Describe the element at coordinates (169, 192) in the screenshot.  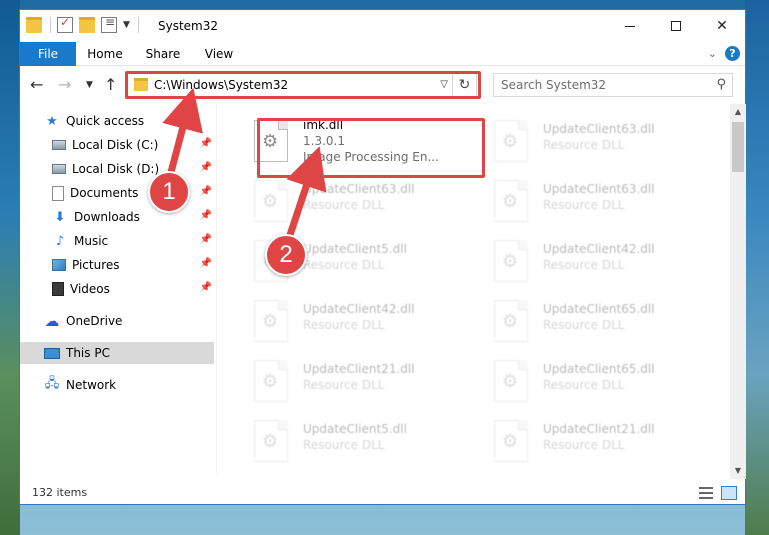
I see `step-badge-1: 1` at that location.